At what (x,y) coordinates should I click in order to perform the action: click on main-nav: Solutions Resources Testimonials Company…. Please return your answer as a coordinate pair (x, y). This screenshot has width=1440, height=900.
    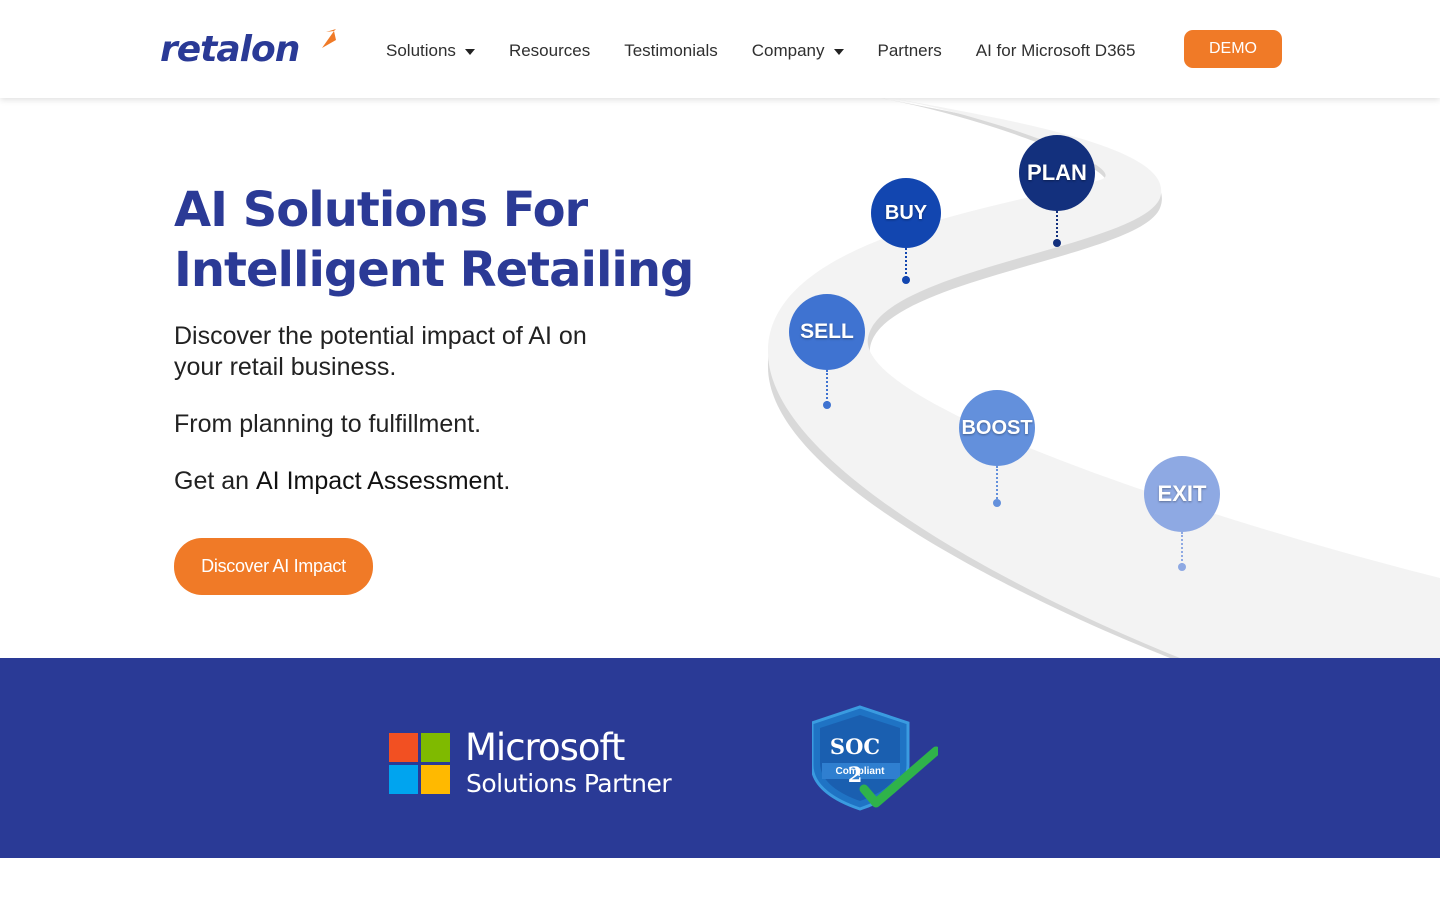
    Looking at the image, I should click on (777, 51).